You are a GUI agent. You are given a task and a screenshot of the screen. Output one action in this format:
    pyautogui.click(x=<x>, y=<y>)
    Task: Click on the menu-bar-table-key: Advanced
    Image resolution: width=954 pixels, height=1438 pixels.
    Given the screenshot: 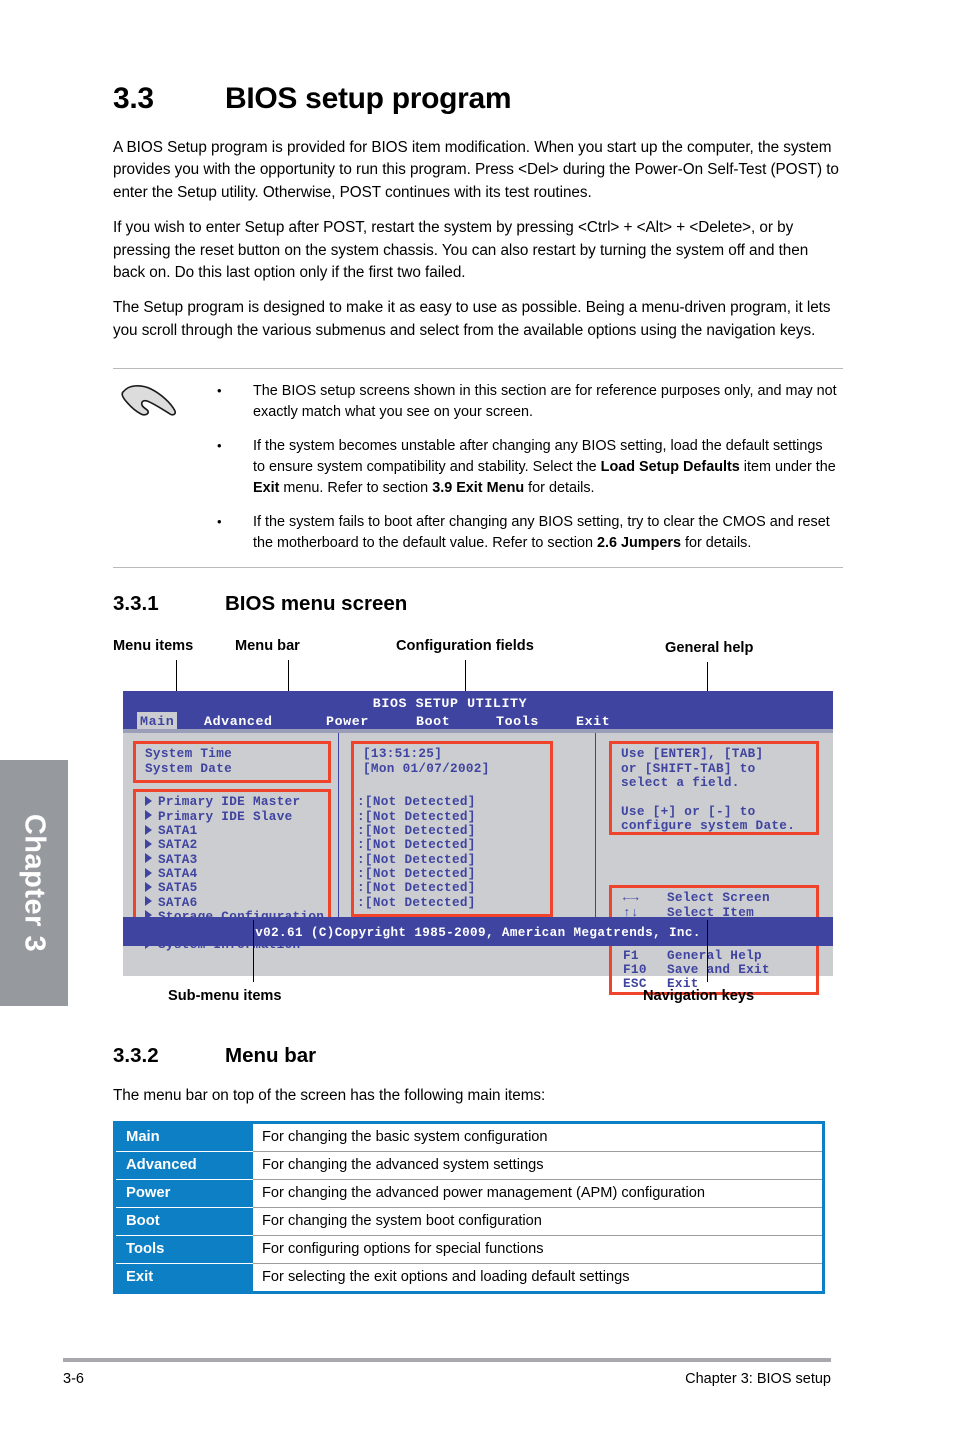 What is the action you would take?
    pyautogui.click(x=183, y=1165)
    